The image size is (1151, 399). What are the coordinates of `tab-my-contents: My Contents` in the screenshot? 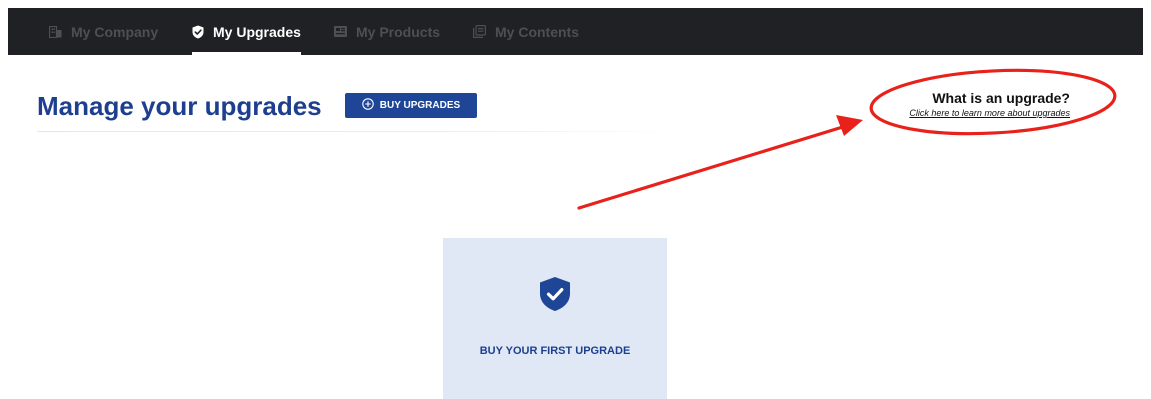 It's located at (526, 31).